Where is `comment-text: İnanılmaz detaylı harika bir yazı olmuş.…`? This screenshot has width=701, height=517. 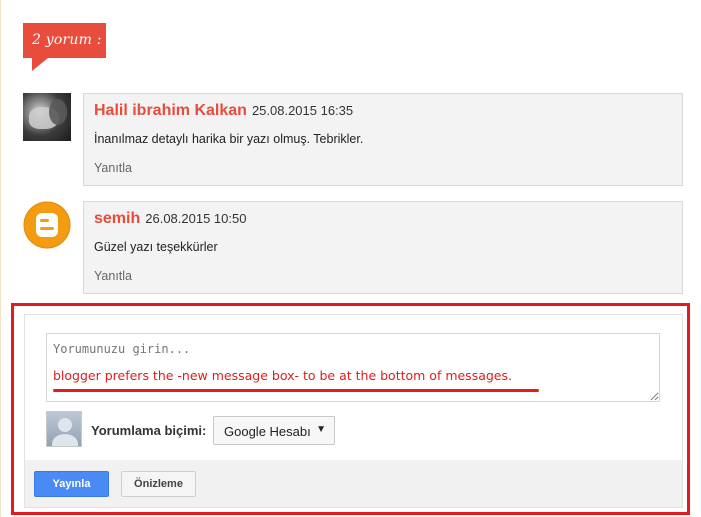 comment-text: İnanılmaz detaylı harika bir yazı olmuş.… is located at coordinates (229, 139).